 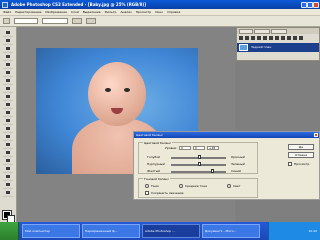 What do you see at coordinates (278, 47) in the screenshot?
I see `layer-row-selected: Задний план` at bounding box center [278, 47].